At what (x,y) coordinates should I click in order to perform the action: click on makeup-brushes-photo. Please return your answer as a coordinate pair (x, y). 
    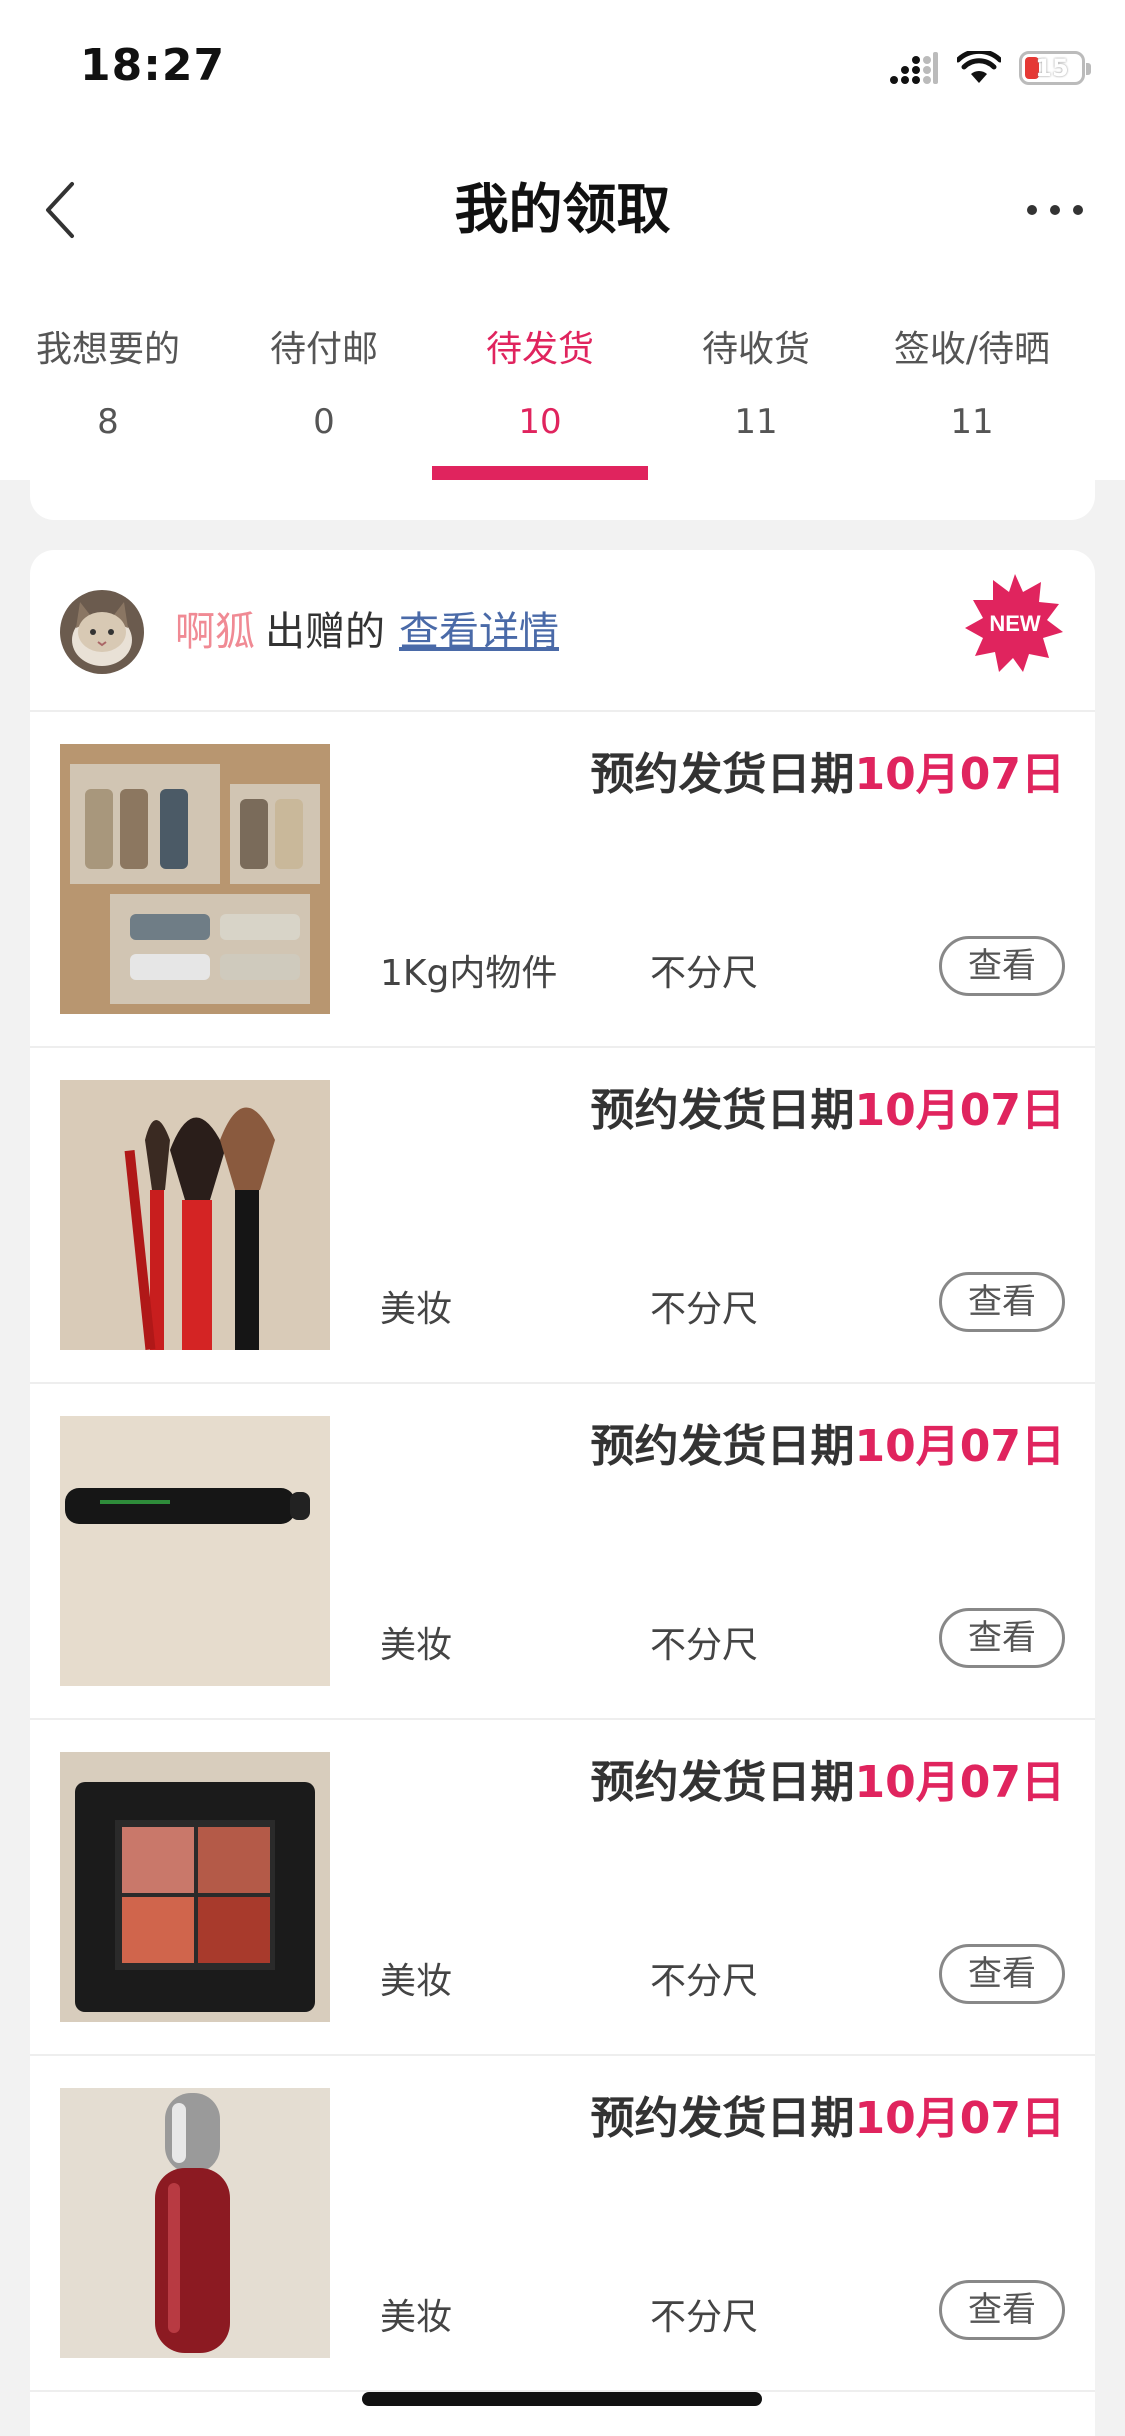
    Looking at the image, I should click on (195, 1215).